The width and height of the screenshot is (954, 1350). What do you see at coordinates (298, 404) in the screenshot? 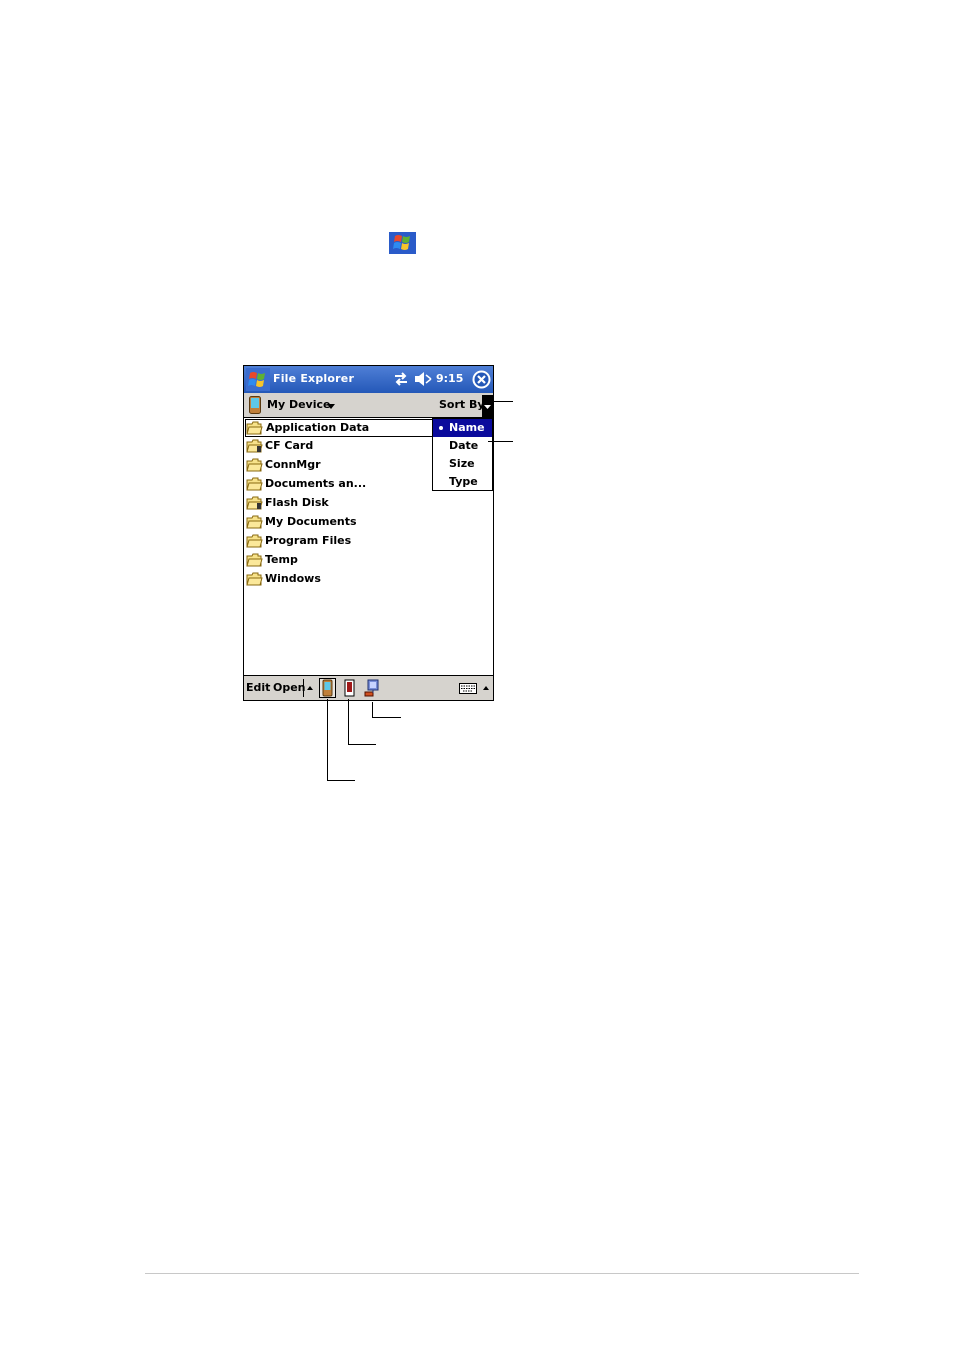
I see `location-dropdown: My Device` at bounding box center [298, 404].